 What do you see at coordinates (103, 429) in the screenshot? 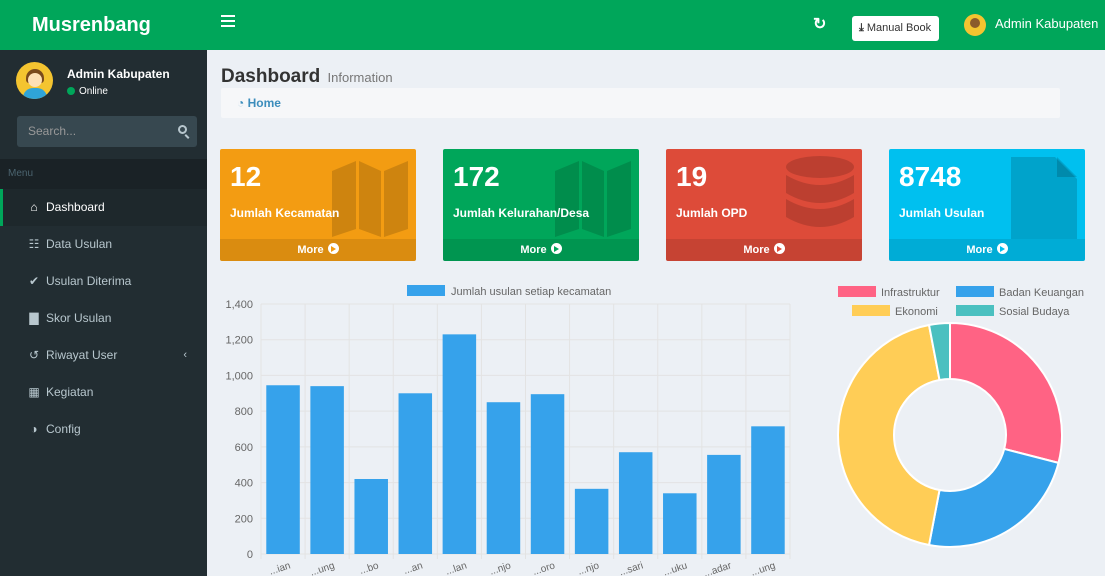
I see `sidebar-item-config: ◑ Config` at bounding box center [103, 429].